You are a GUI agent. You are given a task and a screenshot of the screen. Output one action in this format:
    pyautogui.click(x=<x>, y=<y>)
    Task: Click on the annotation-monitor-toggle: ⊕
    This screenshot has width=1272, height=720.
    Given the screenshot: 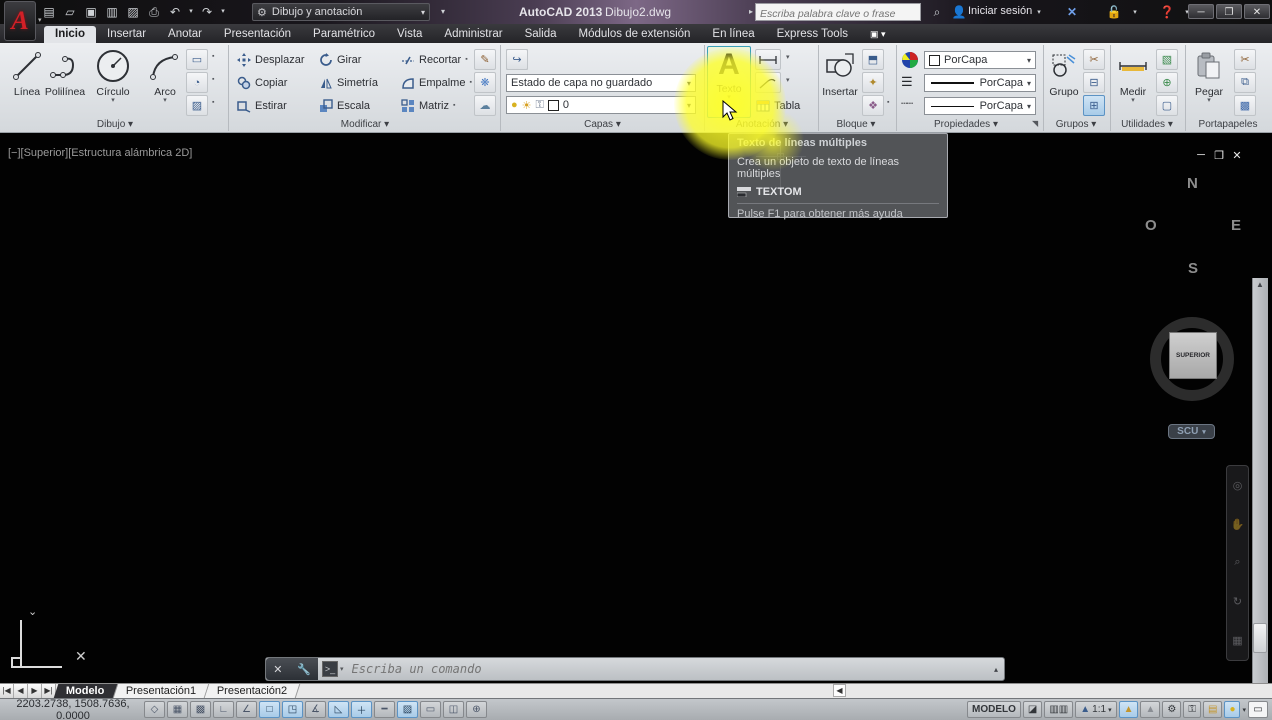 What is the action you would take?
    pyautogui.click(x=476, y=709)
    